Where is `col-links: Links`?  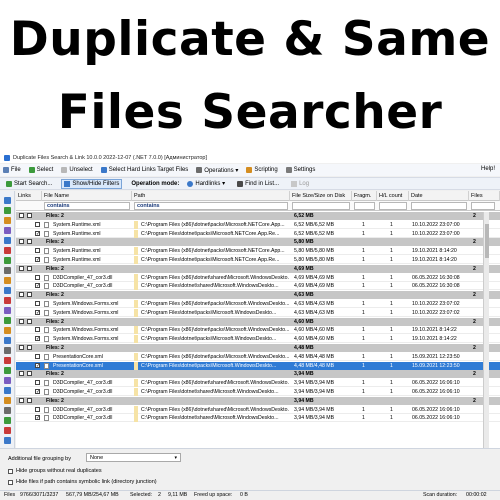
col-links: Links is located at coordinates (29, 196).